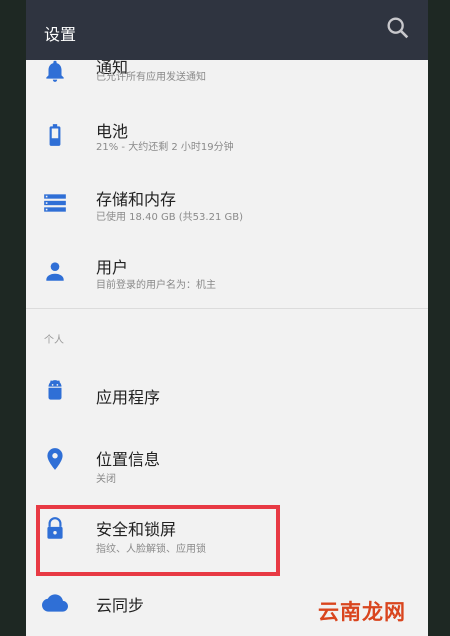 This screenshot has width=450, height=636. I want to click on bell-icon, so click(55, 71).